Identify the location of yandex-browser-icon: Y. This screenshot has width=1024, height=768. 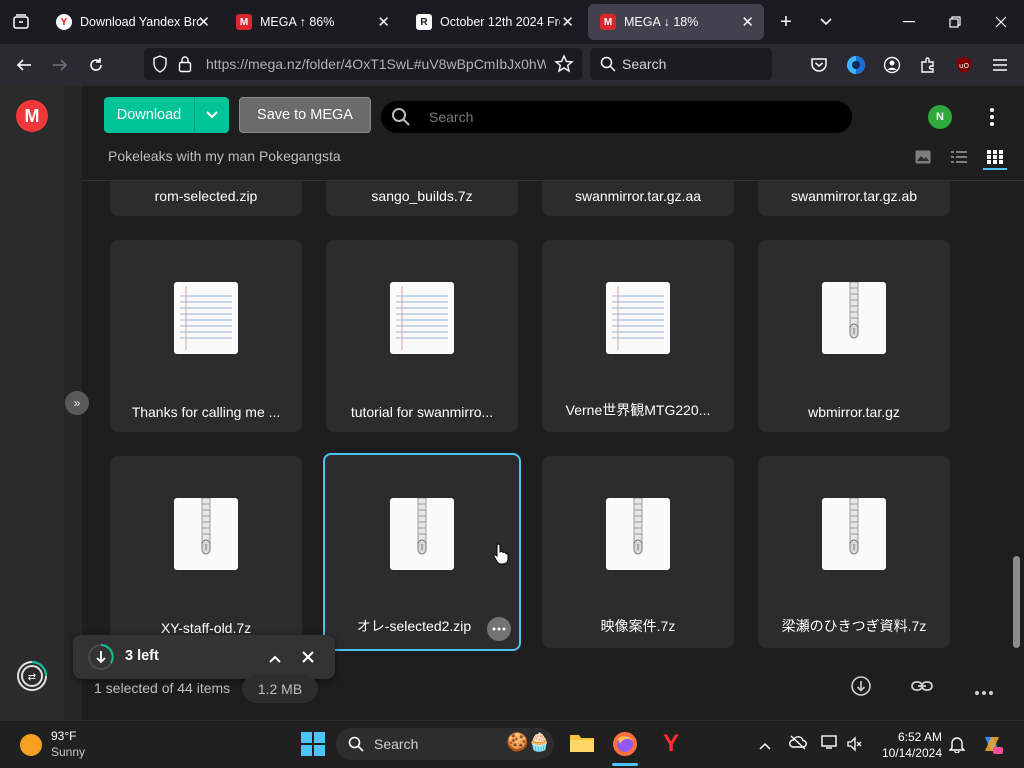
(671, 743).